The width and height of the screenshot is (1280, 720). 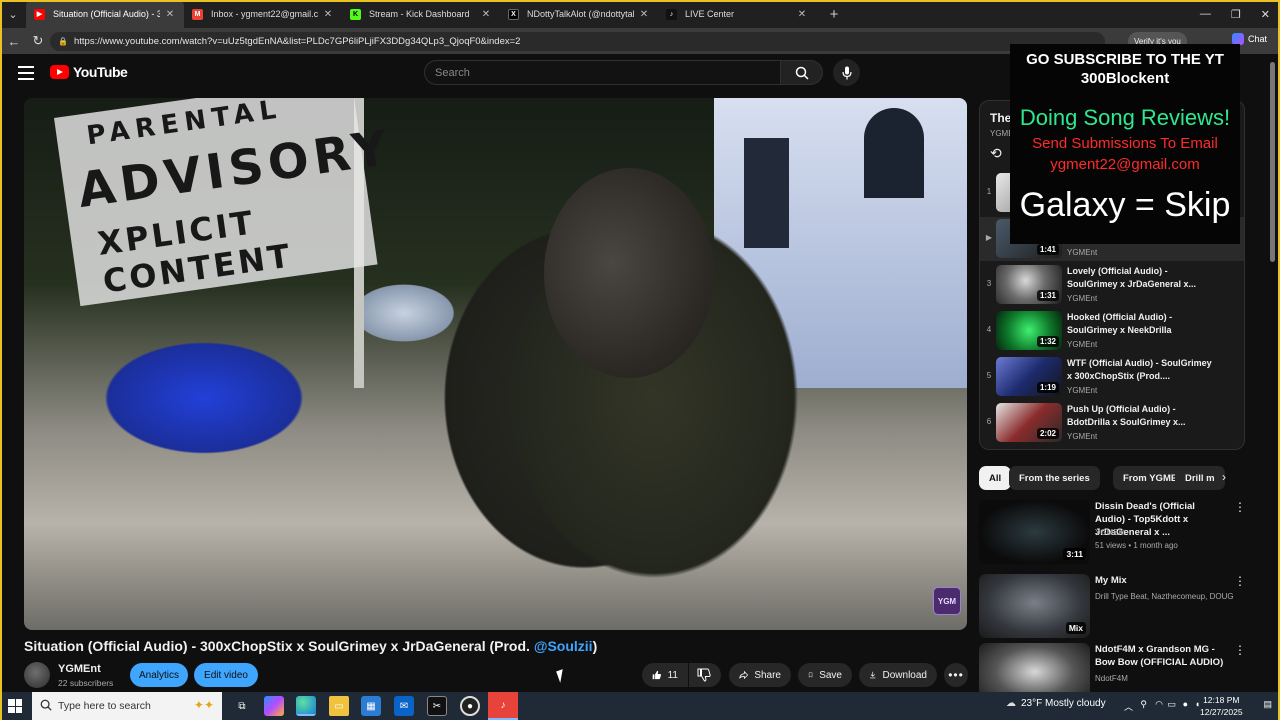 What do you see at coordinates (760, 675) in the screenshot?
I see `share-button: Share` at bounding box center [760, 675].